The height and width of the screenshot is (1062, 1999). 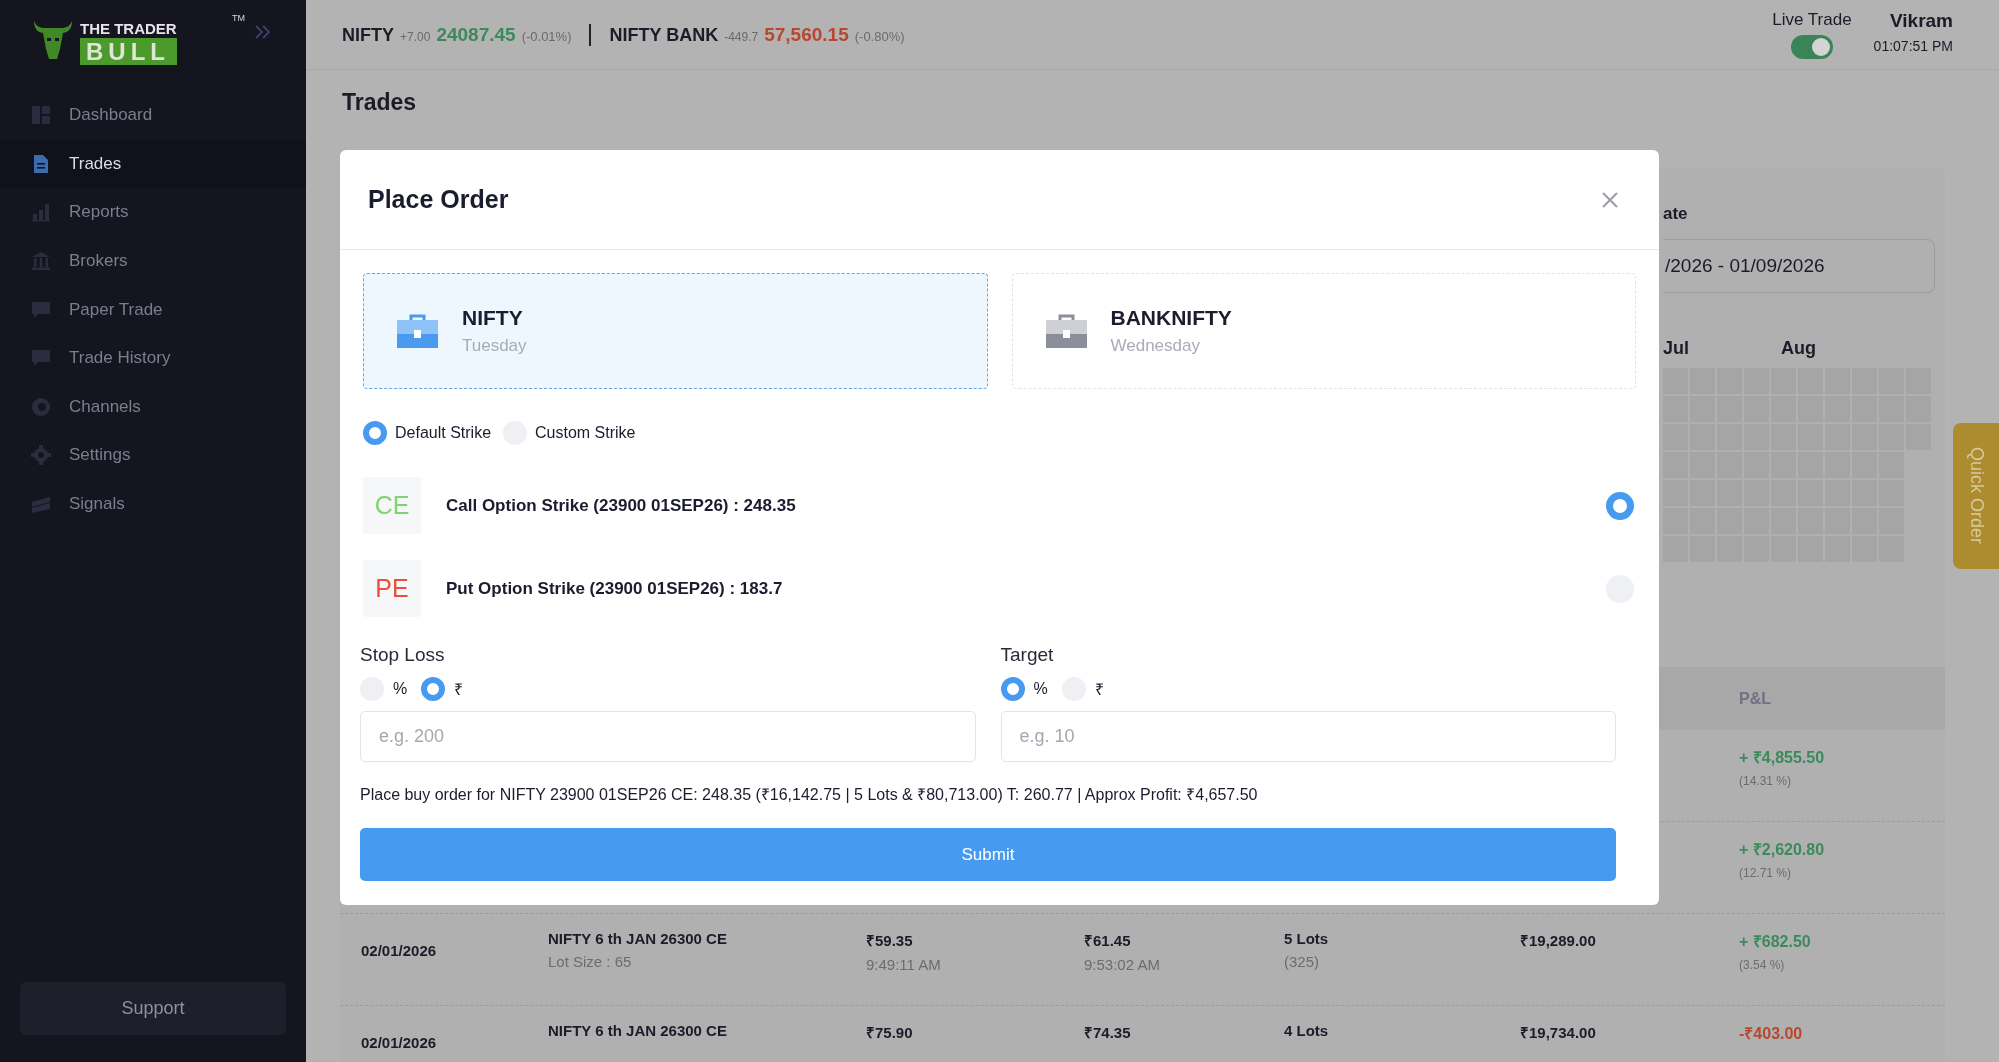 What do you see at coordinates (806, 34) in the screenshot?
I see `index-value: 57,560.15` at bounding box center [806, 34].